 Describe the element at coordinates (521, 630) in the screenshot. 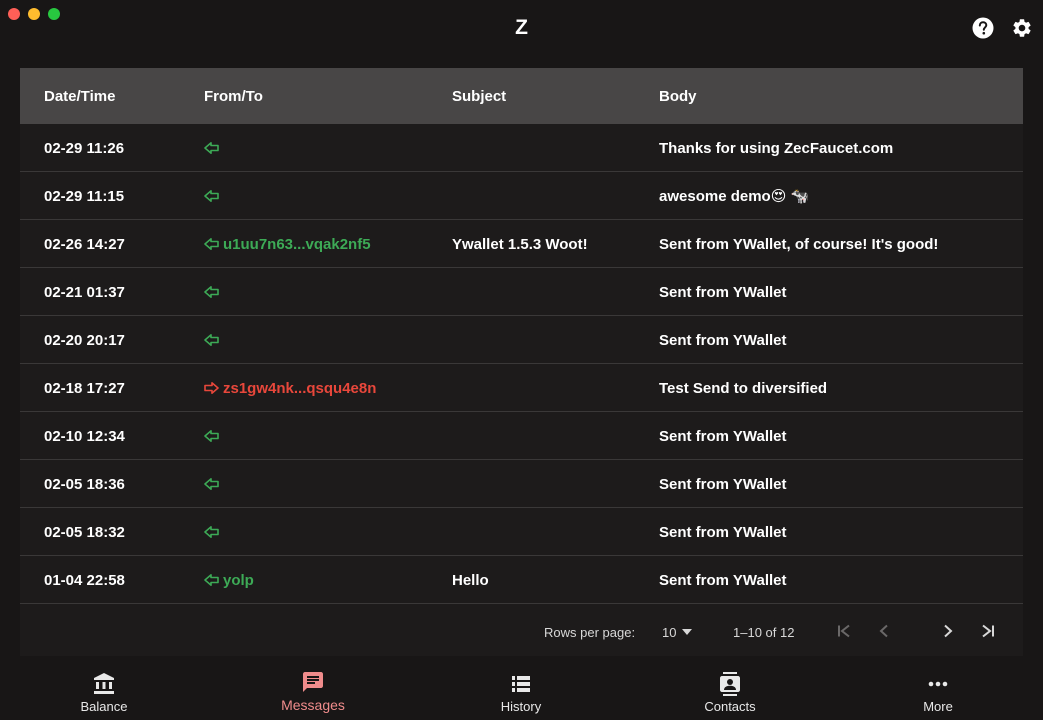

I see `table-pagination: Rows per page: 10 1–10 of 12` at that location.